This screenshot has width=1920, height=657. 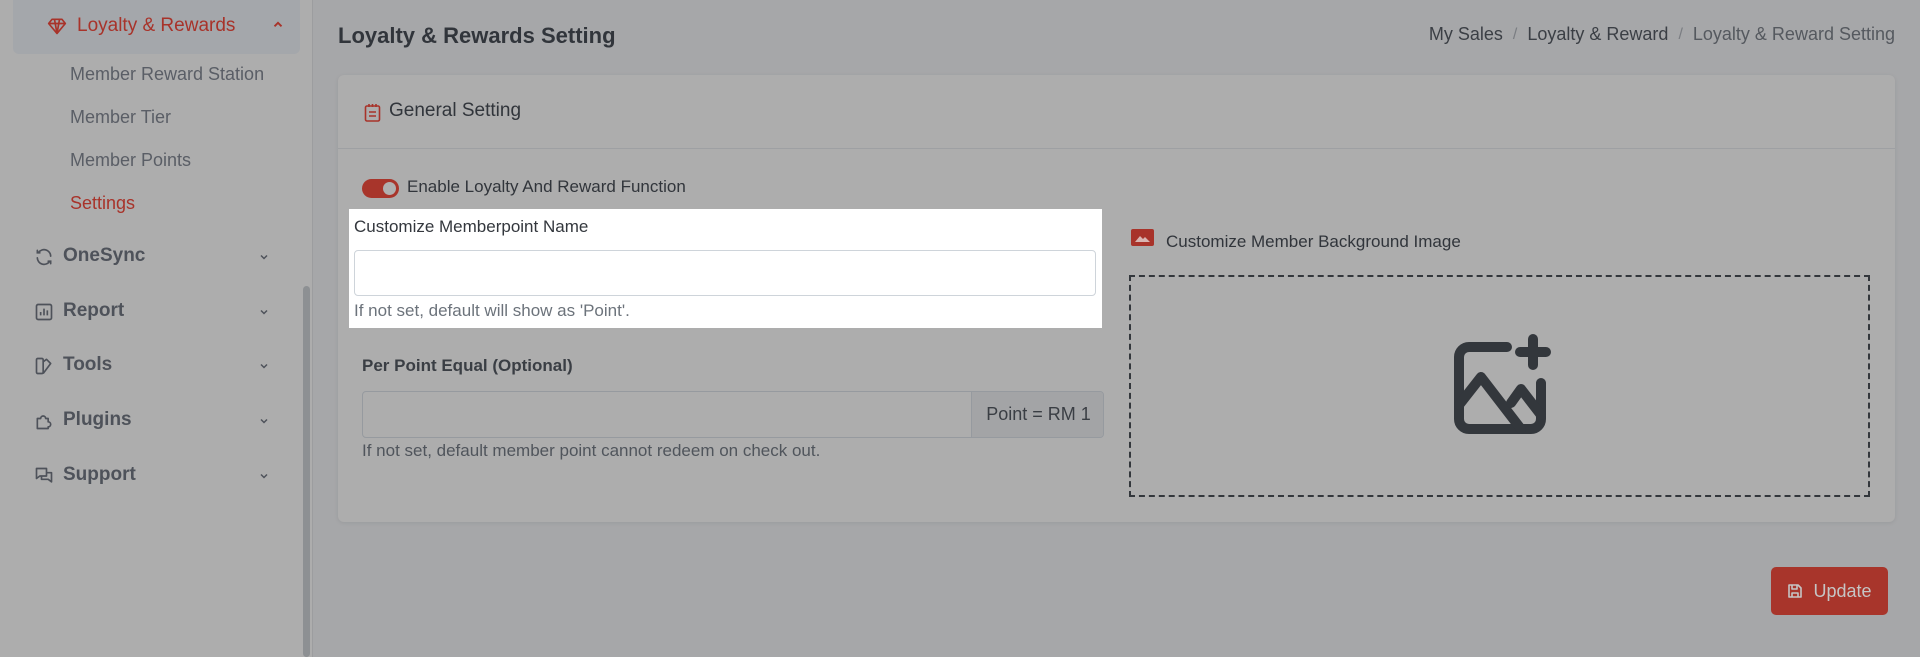 What do you see at coordinates (1142, 237) in the screenshot?
I see `image-icon` at bounding box center [1142, 237].